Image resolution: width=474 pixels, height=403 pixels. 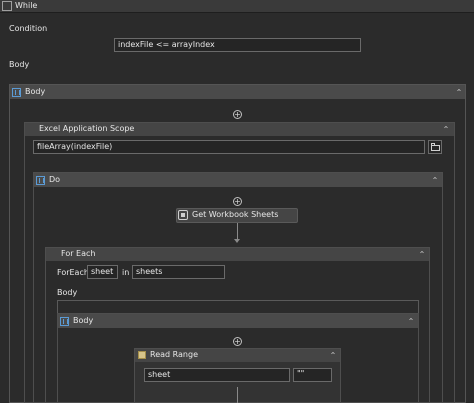 I want to click on foreach-label: ForEach, so click(x=73, y=272).